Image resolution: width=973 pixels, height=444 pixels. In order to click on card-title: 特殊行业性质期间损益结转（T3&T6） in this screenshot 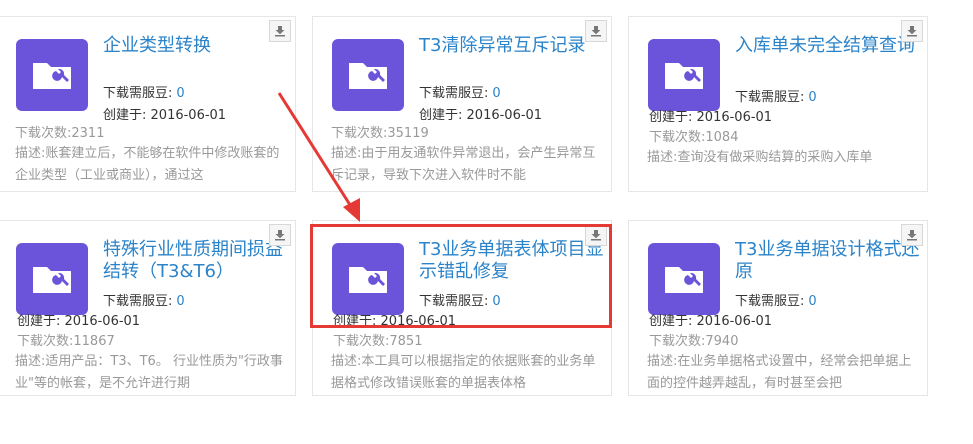, I will do `click(199, 261)`.